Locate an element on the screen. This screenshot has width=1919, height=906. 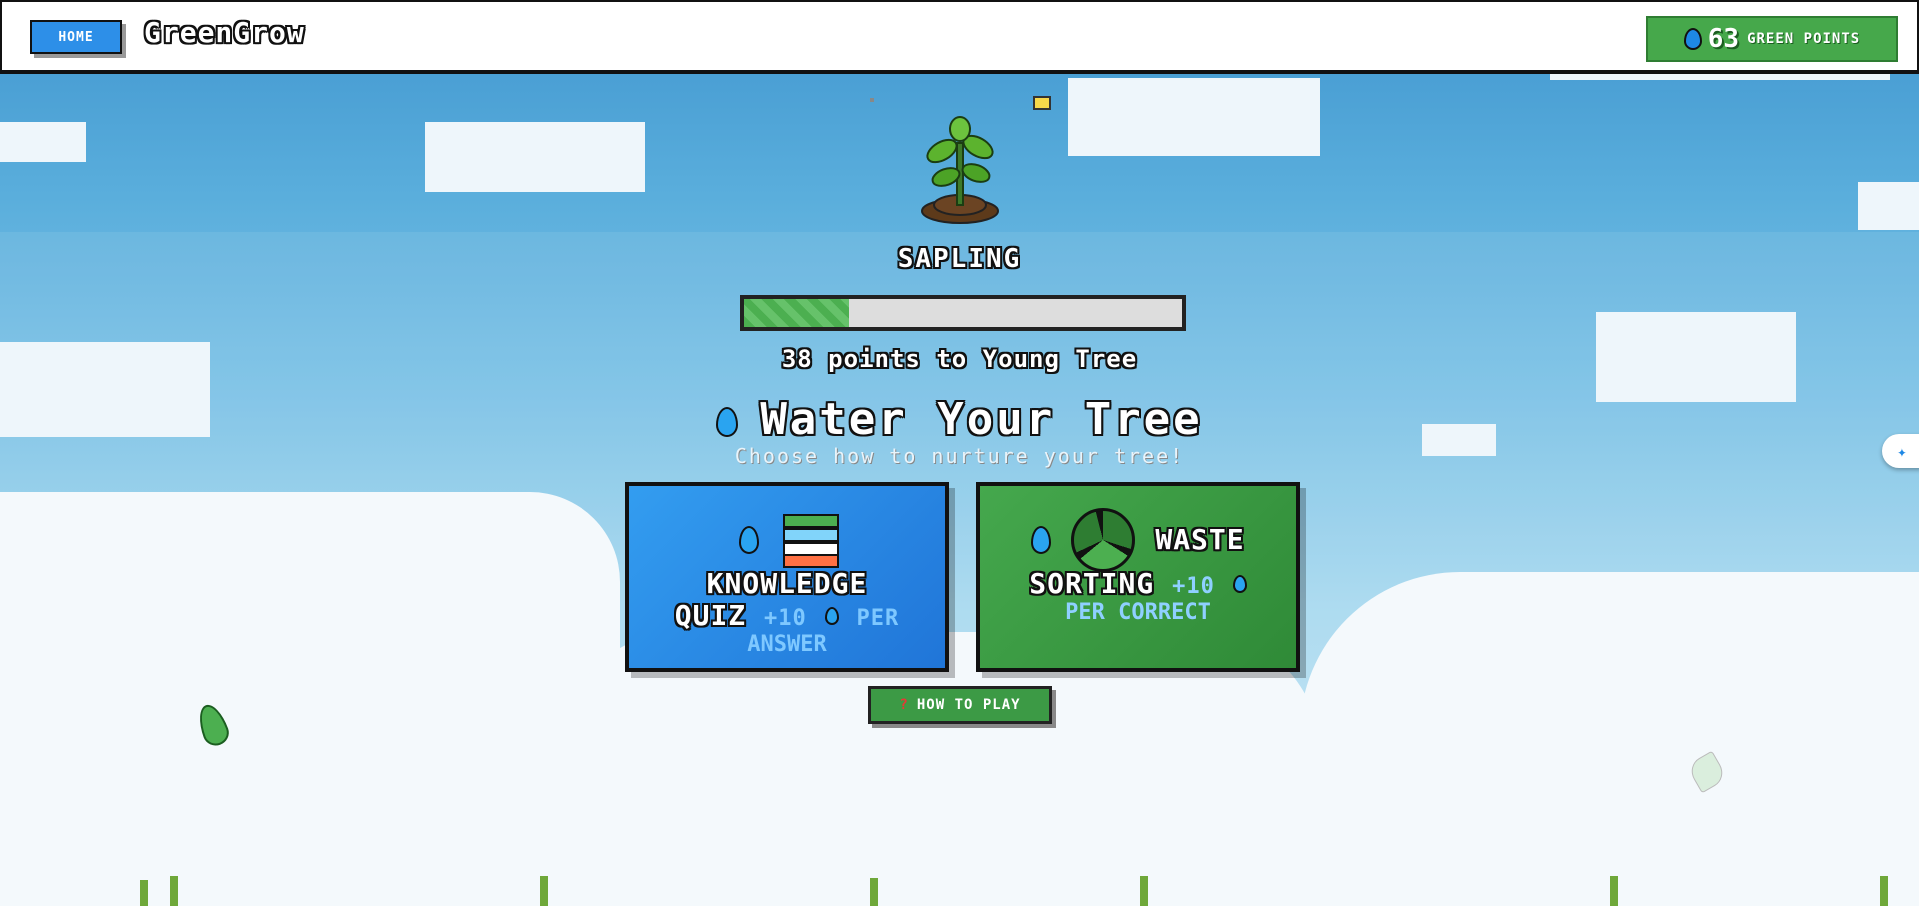
sapling-icon is located at coordinates (960, 170).